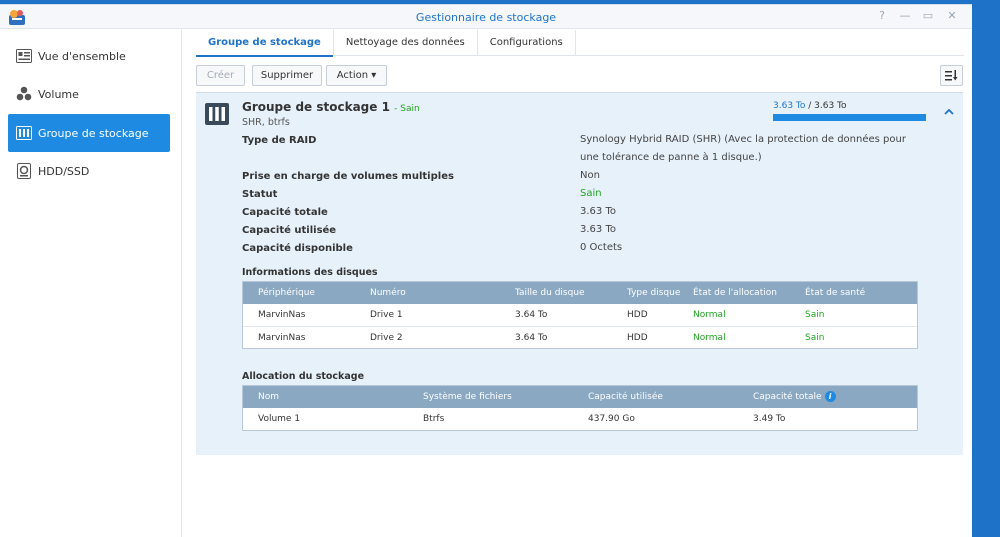 The image size is (1000, 537). What do you see at coordinates (434, 419) in the screenshot?
I see `table-cell: Btrfs` at bounding box center [434, 419].